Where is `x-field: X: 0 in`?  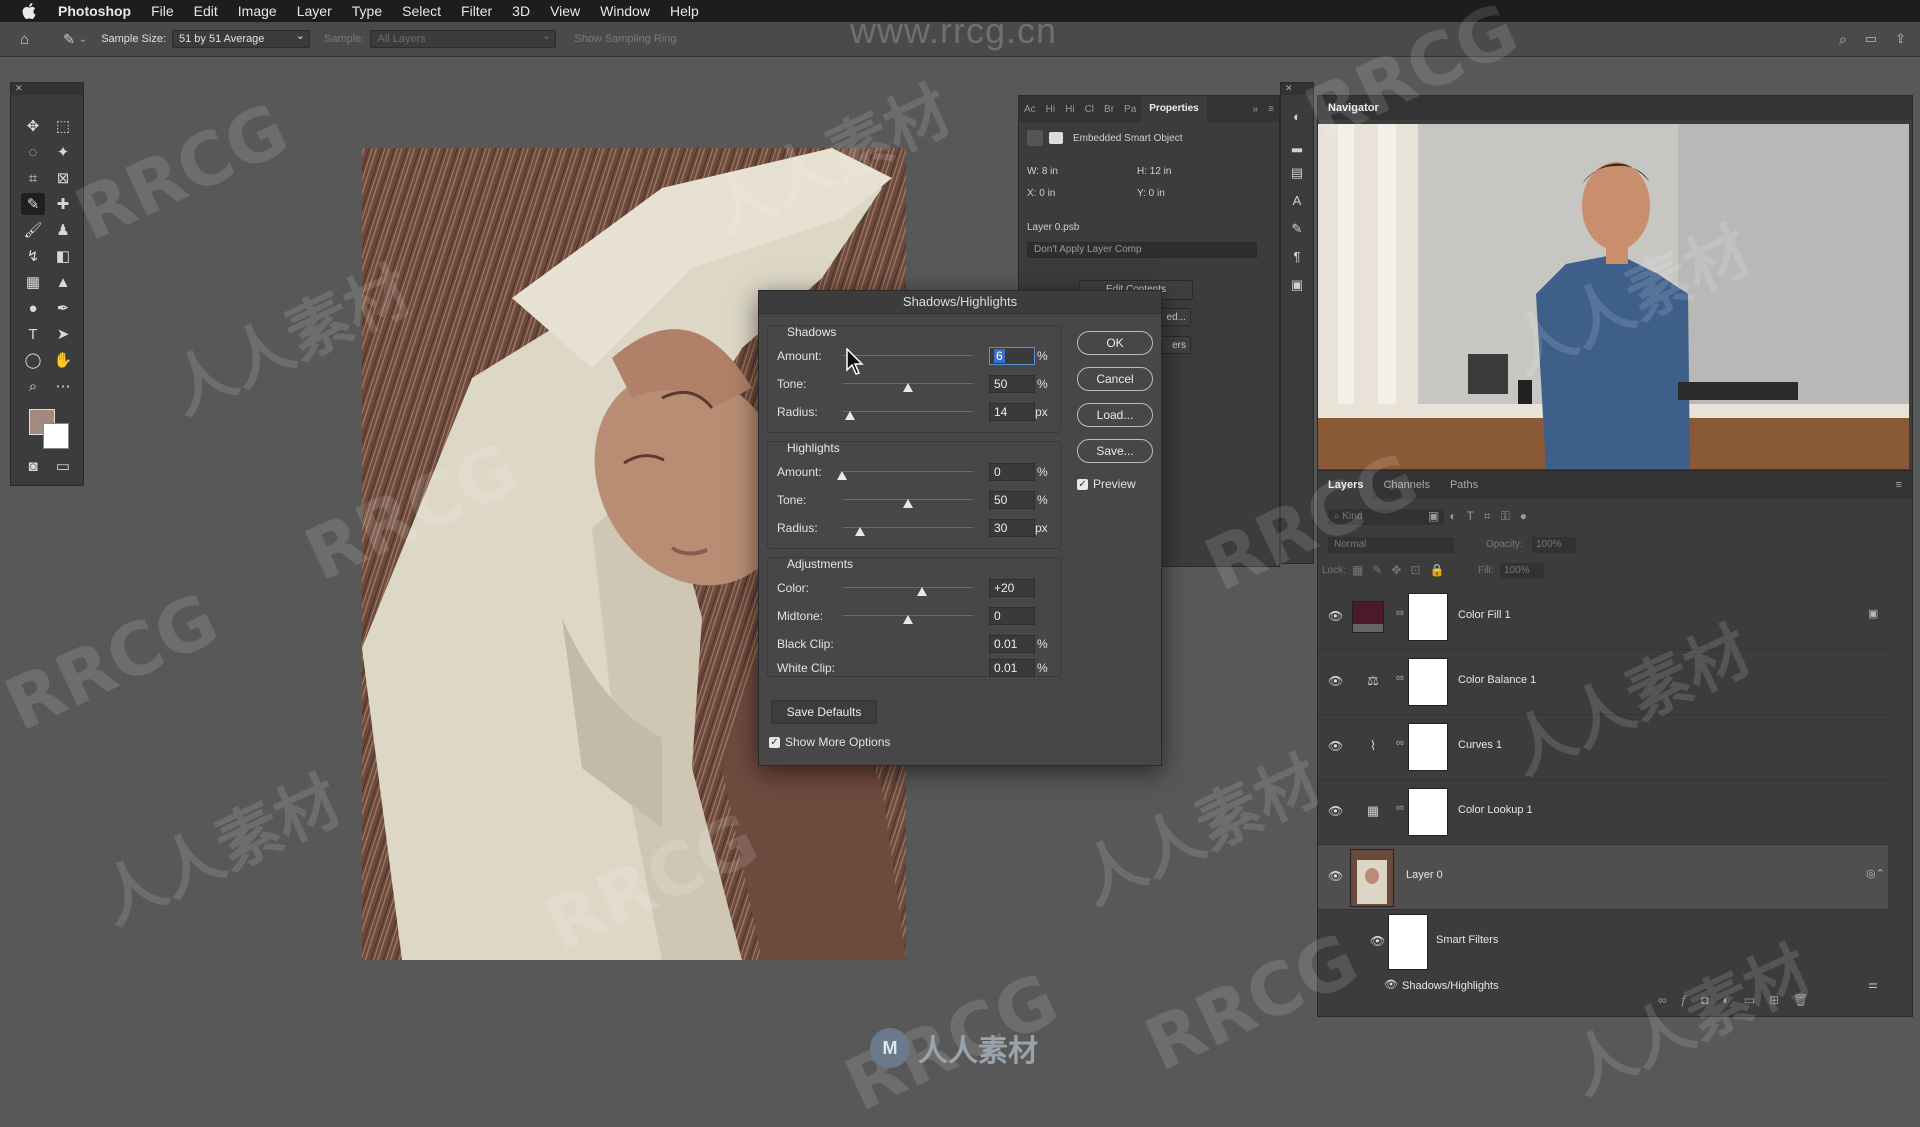
x-field: X: 0 in is located at coordinates (1041, 193).